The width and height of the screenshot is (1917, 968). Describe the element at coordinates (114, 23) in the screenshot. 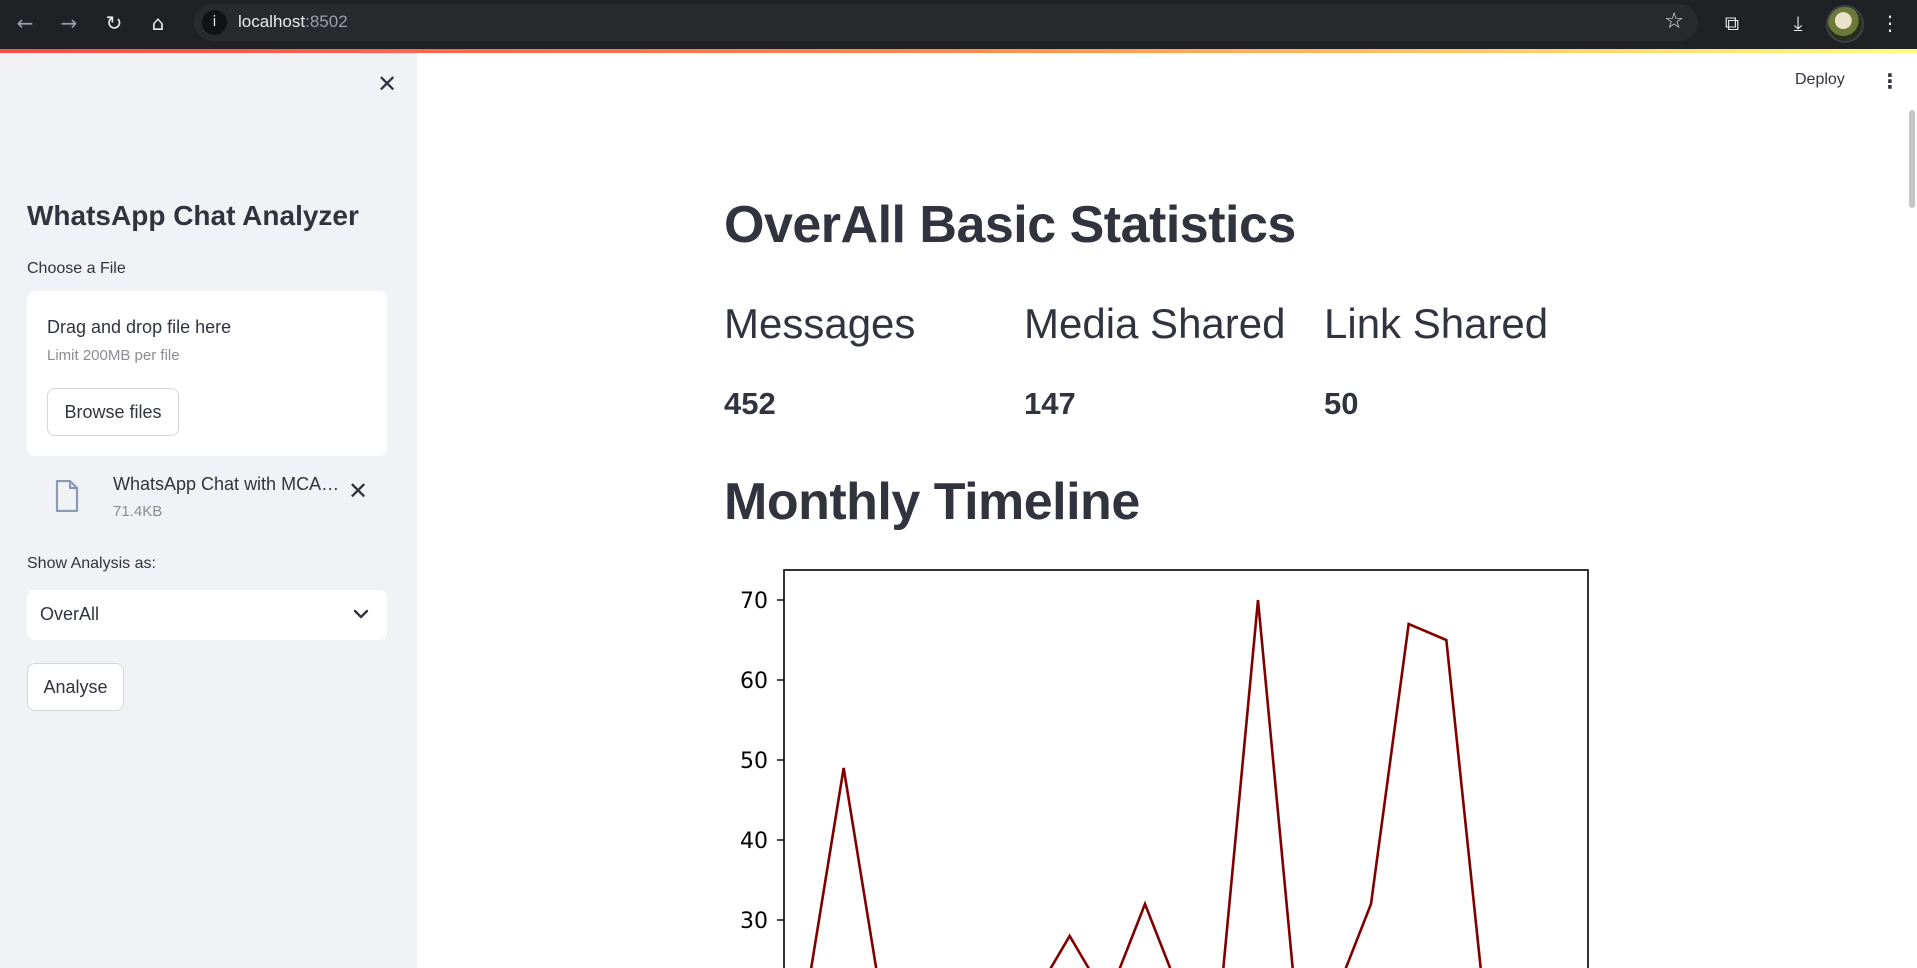

I see `reload-icon: ↻` at that location.